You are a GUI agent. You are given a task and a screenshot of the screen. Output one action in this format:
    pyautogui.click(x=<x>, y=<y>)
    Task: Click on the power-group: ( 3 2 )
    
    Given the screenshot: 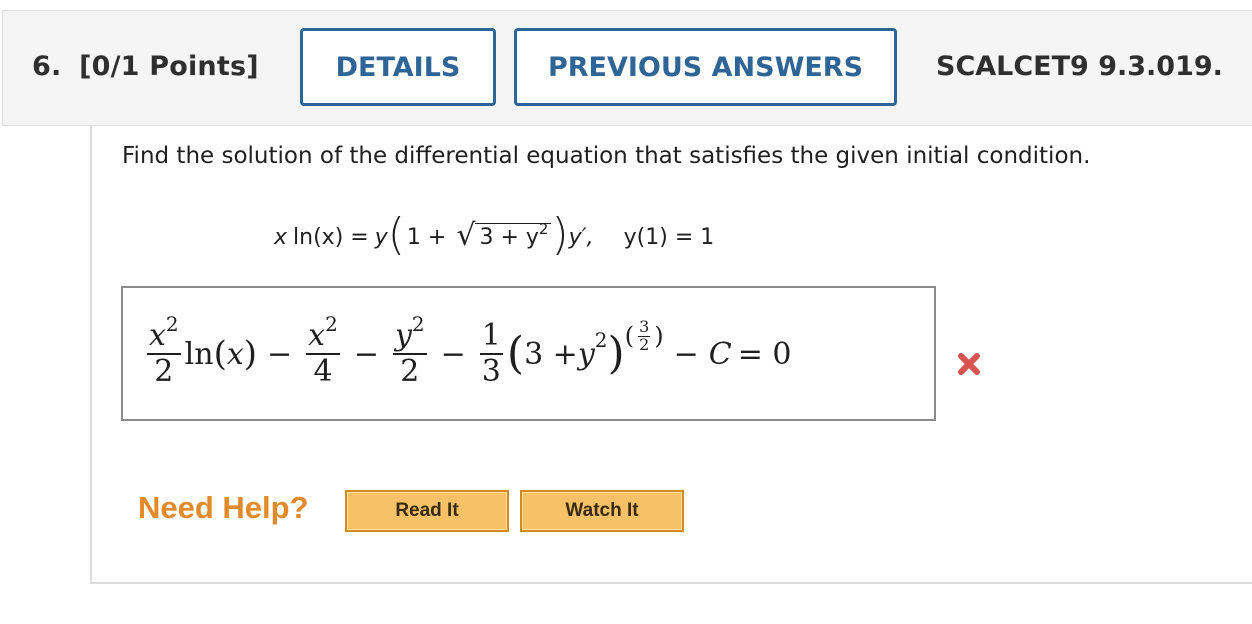 What is the action you would take?
    pyautogui.click(x=644, y=336)
    